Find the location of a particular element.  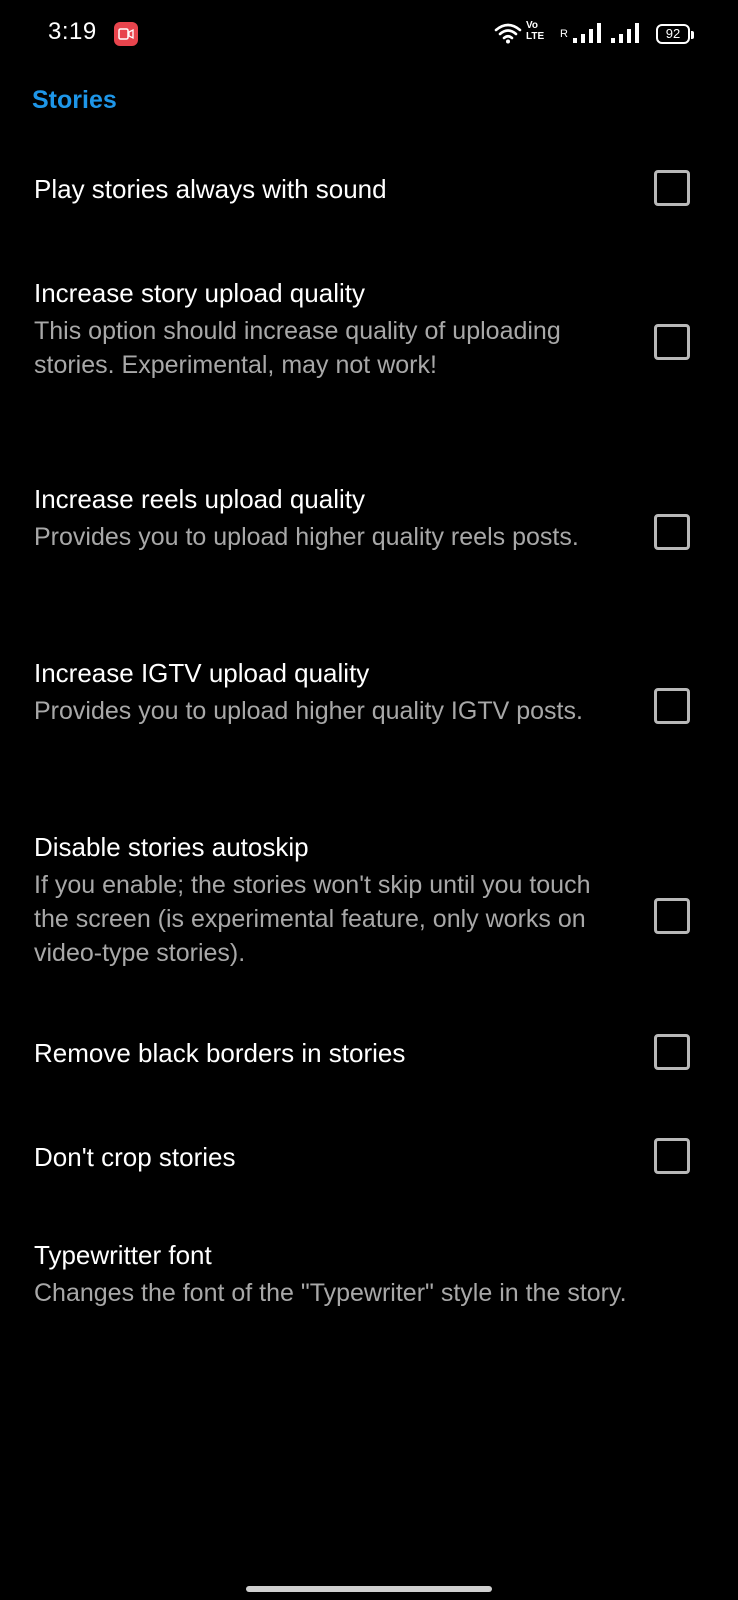

pref-play-with-sound: Play stories always with sound is located at coordinates (369, 190).